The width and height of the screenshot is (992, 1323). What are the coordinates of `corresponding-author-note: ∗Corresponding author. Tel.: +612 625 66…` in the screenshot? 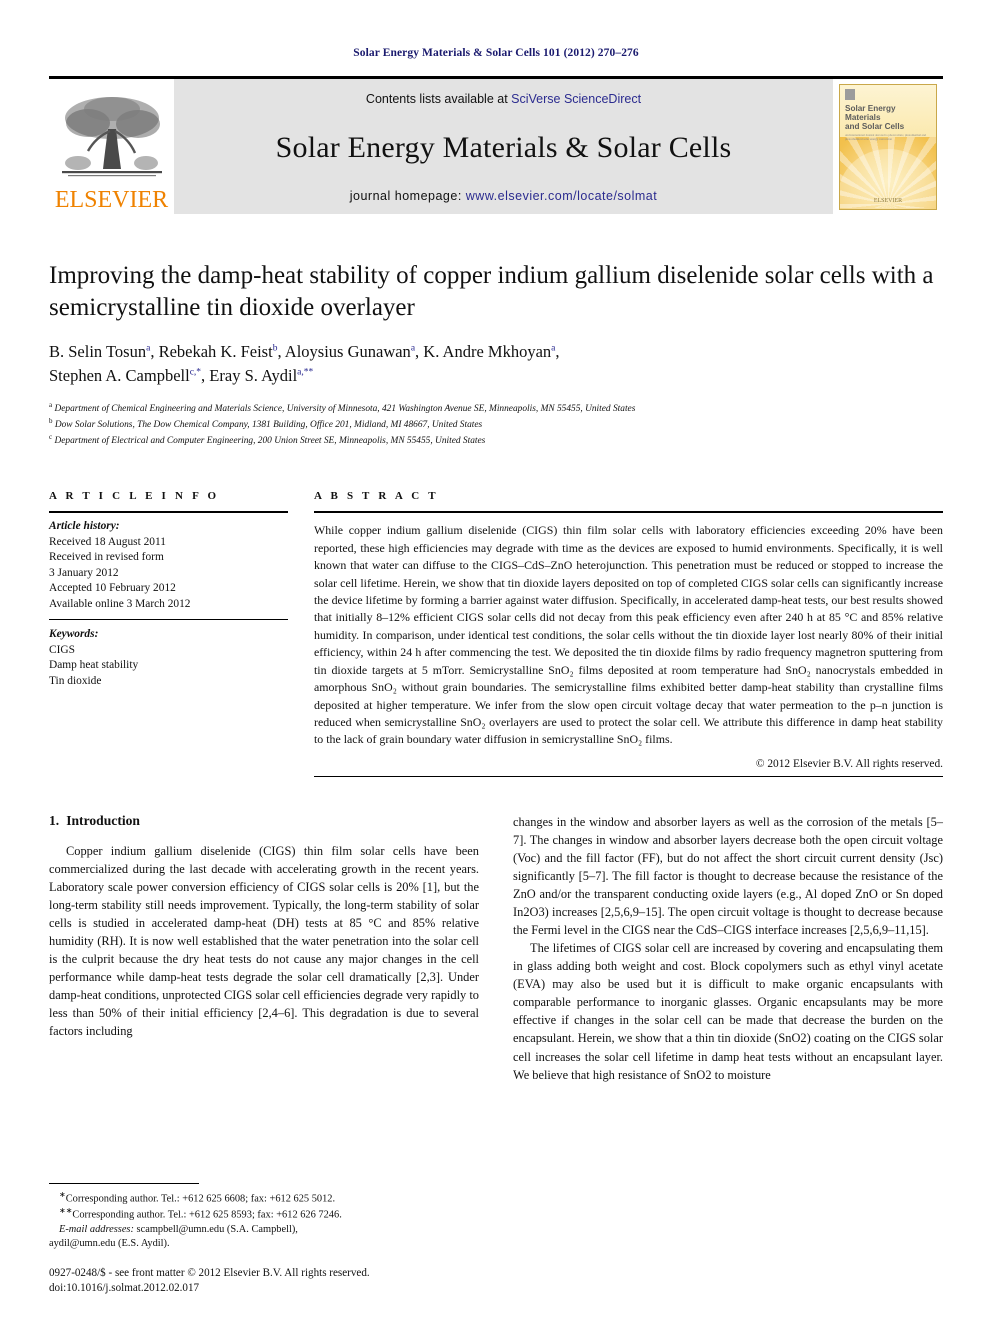 It's located at (251, 1198).